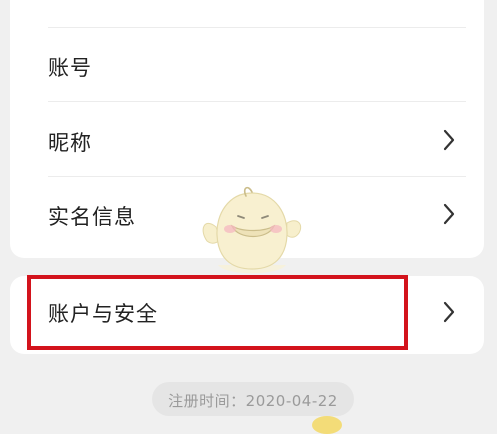 This screenshot has height=434, width=497. What do you see at coordinates (217, 312) in the screenshot?
I see `highlight-box` at bounding box center [217, 312].